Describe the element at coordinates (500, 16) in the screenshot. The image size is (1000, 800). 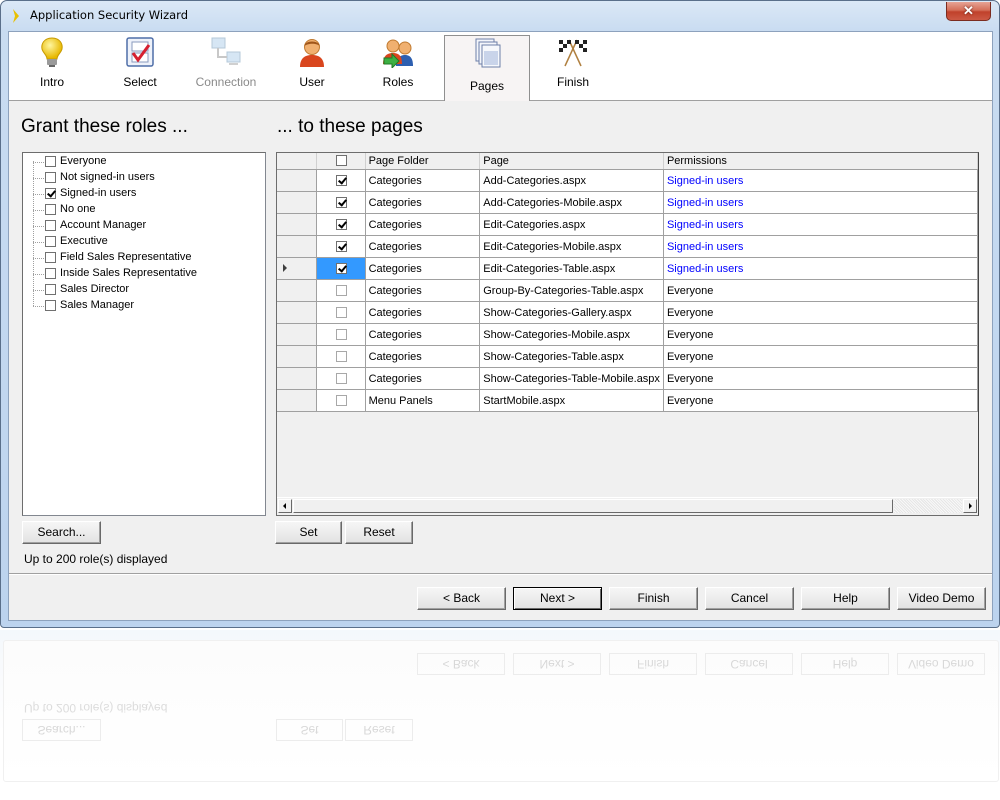
I see `title-bar: Application Security Wizard ✕` at that location.